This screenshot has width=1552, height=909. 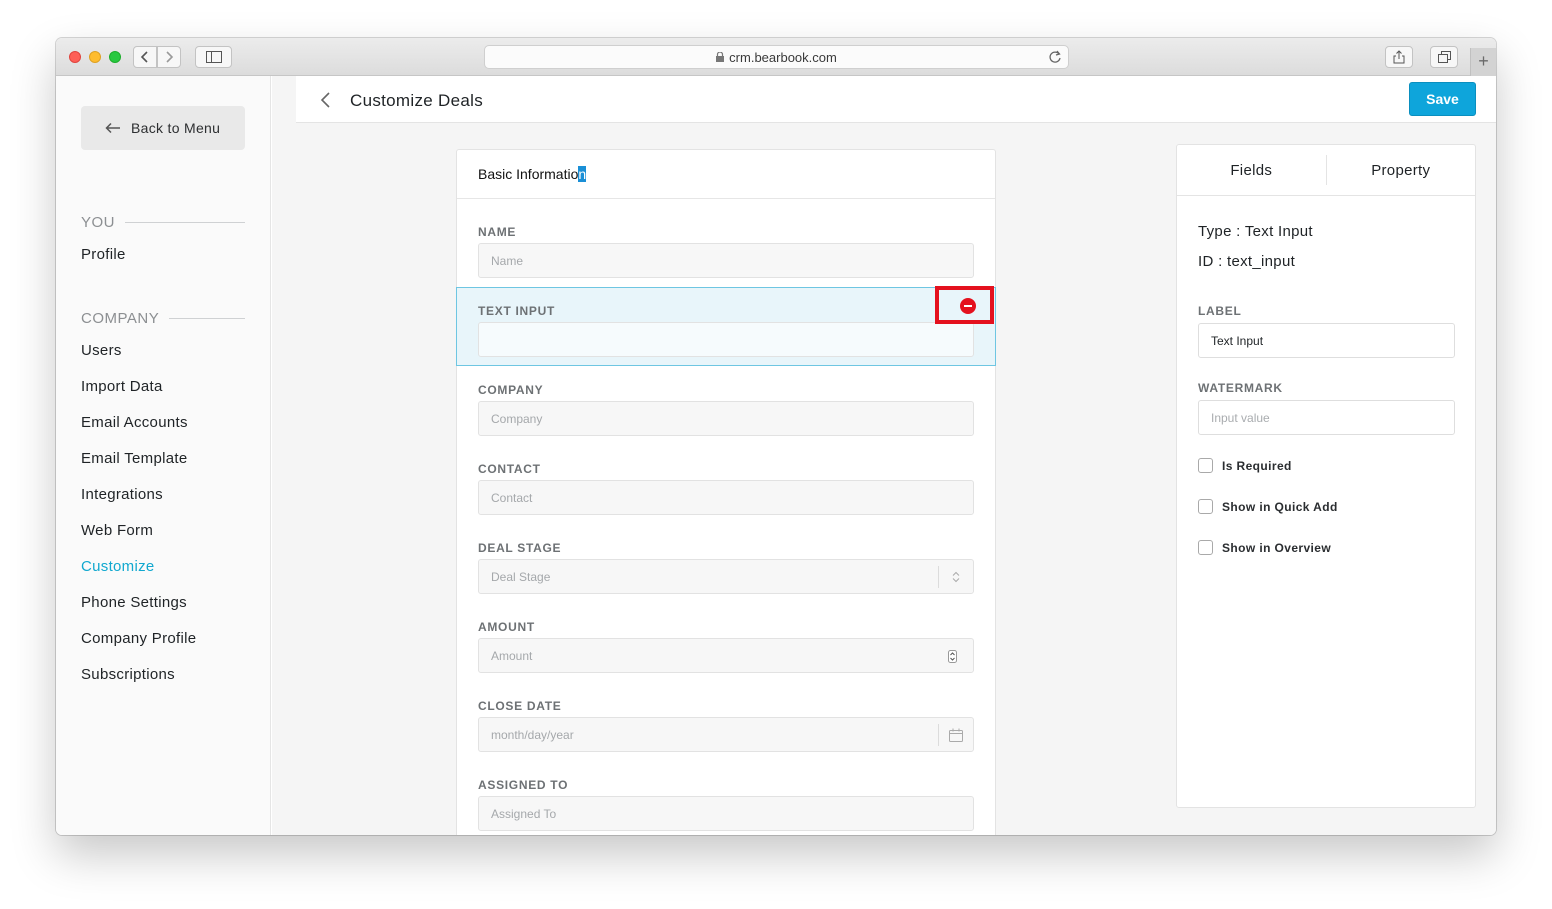 I want to click on chevron-left-icon, so click(x=144, y=57).